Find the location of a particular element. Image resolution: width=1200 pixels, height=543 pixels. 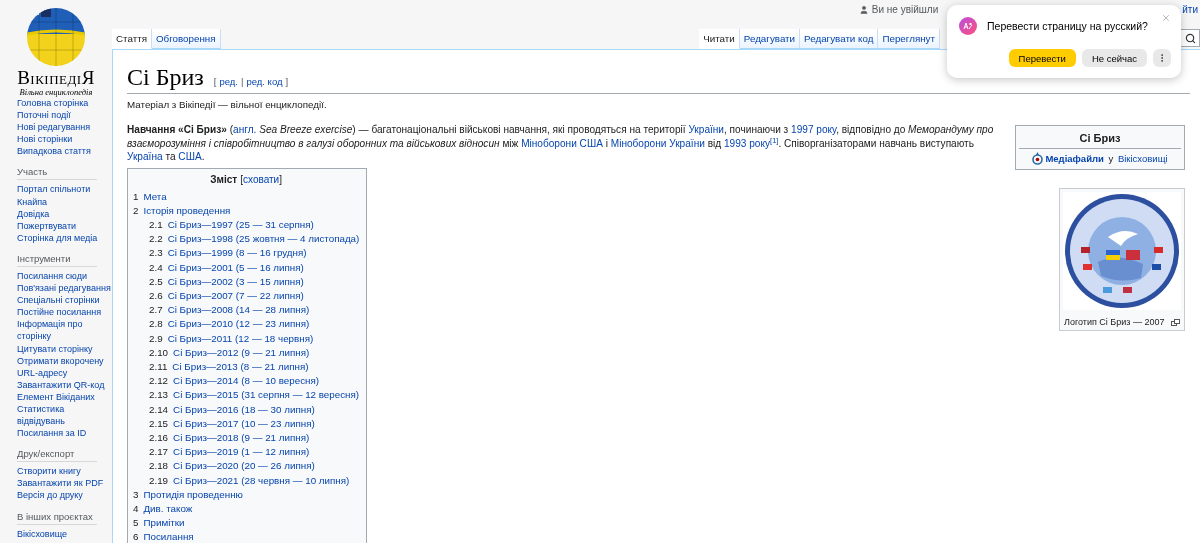

toc-link: 2.10 Сі Бриз—2012 (9 — 21 липня) is located at coordinates (246, 352).